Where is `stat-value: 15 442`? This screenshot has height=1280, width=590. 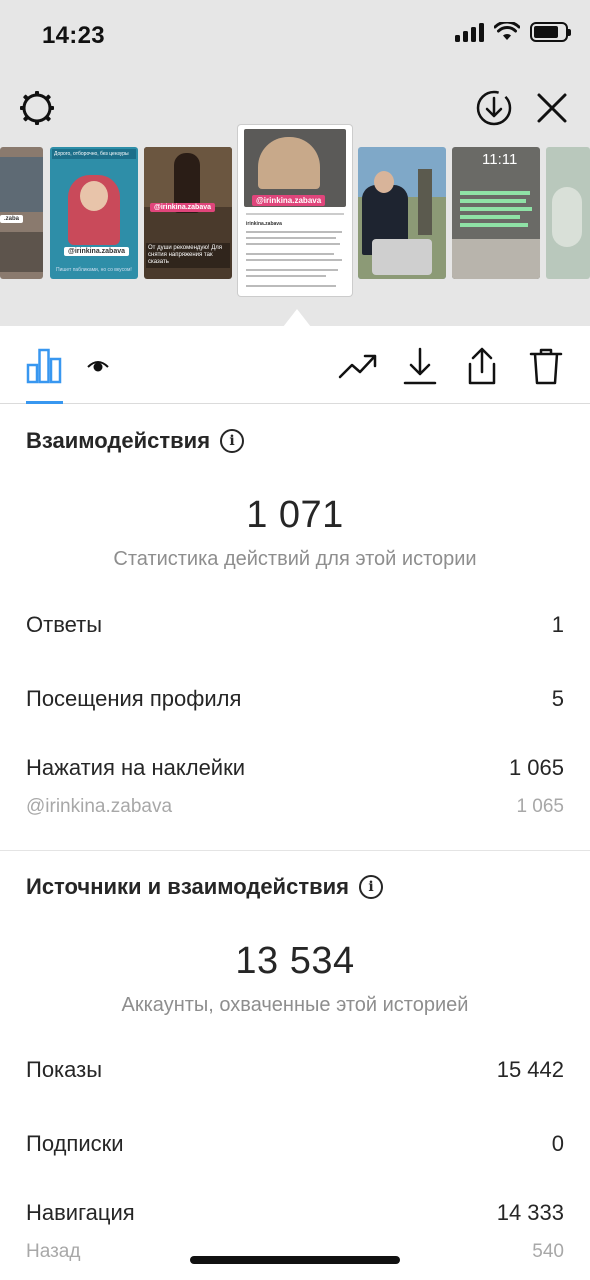
stat-value: 15 442 is located at coordinates (530, 1069).